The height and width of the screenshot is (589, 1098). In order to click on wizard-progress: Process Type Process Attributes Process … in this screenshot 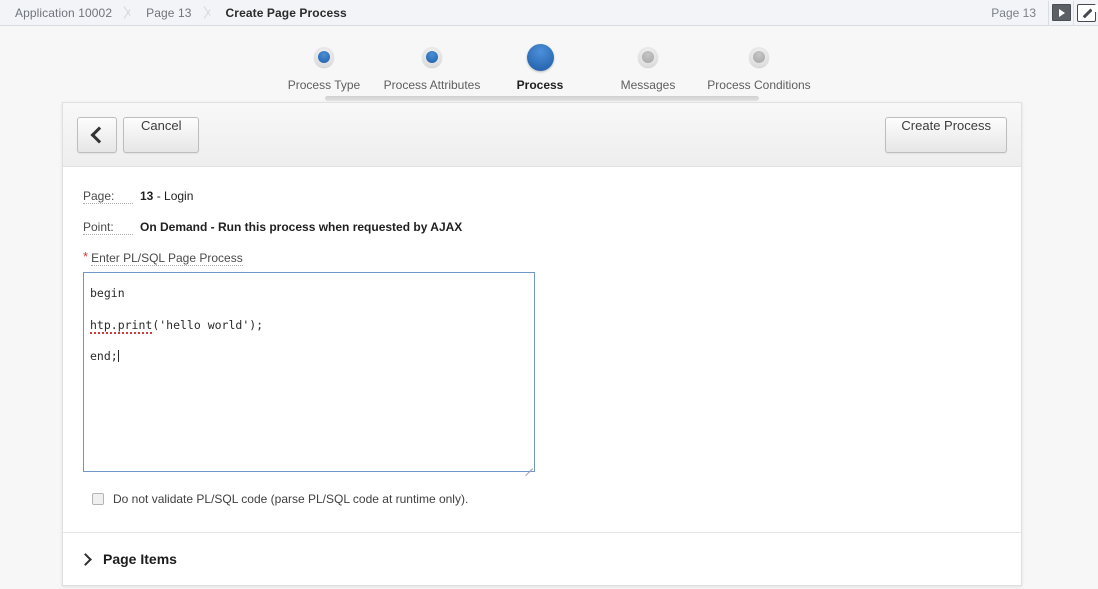, I will do `click(549, 70)`.